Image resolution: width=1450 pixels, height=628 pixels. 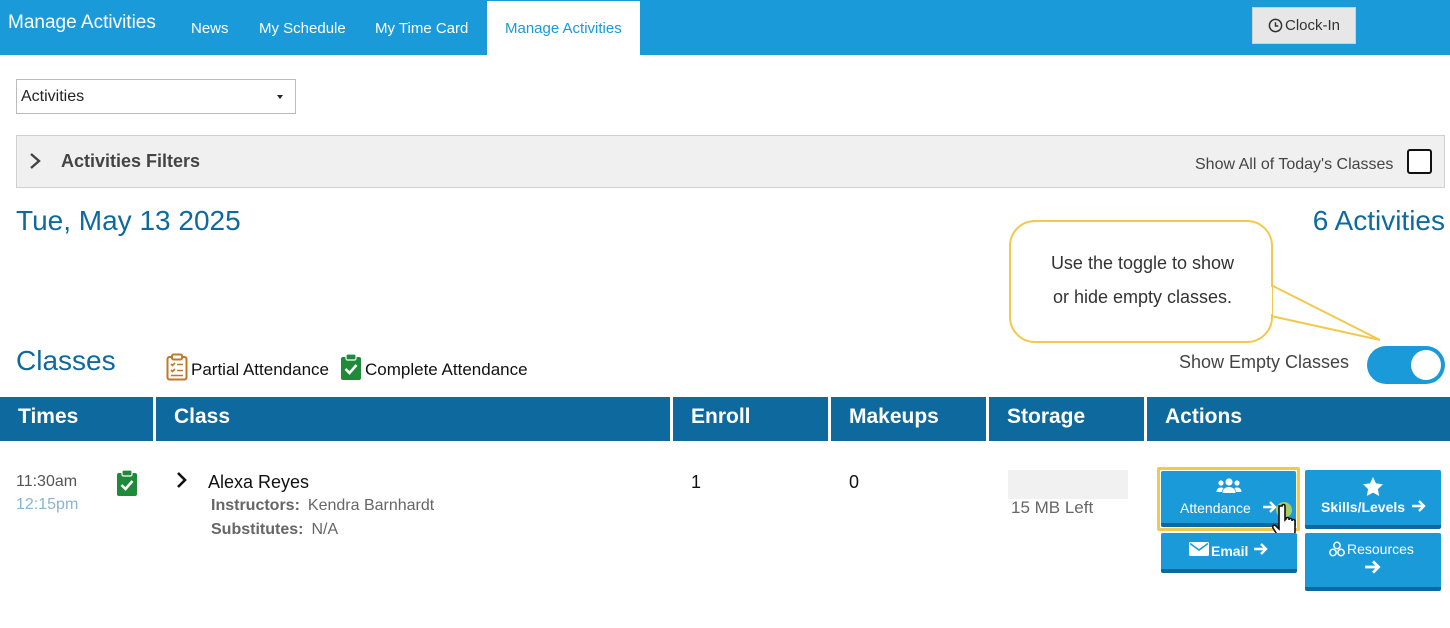 What do you see at coordinates (1215, 508) in the screenshot?
I see `attendance-label: Attendance` at bounding box center [1215, 508].